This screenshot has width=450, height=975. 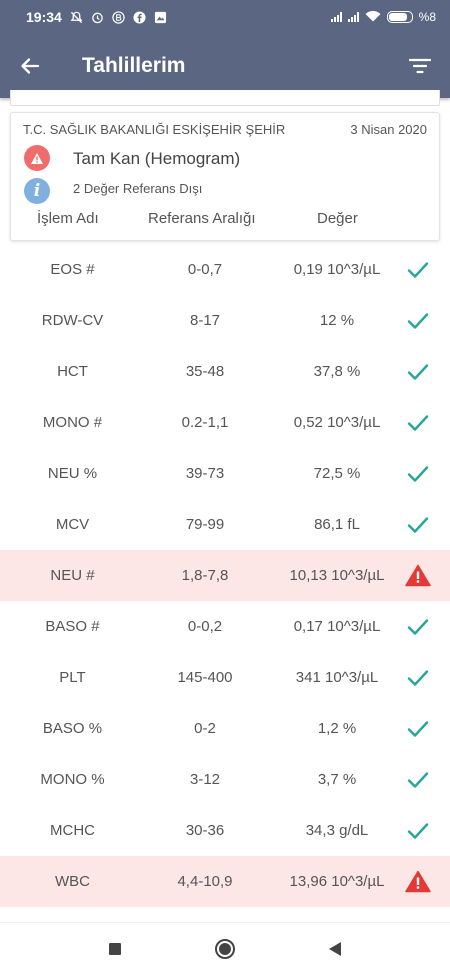 I want to click on table-row: WBC 4,4-10,9 13,96 10^3/µL, so click(x=225, y=881).